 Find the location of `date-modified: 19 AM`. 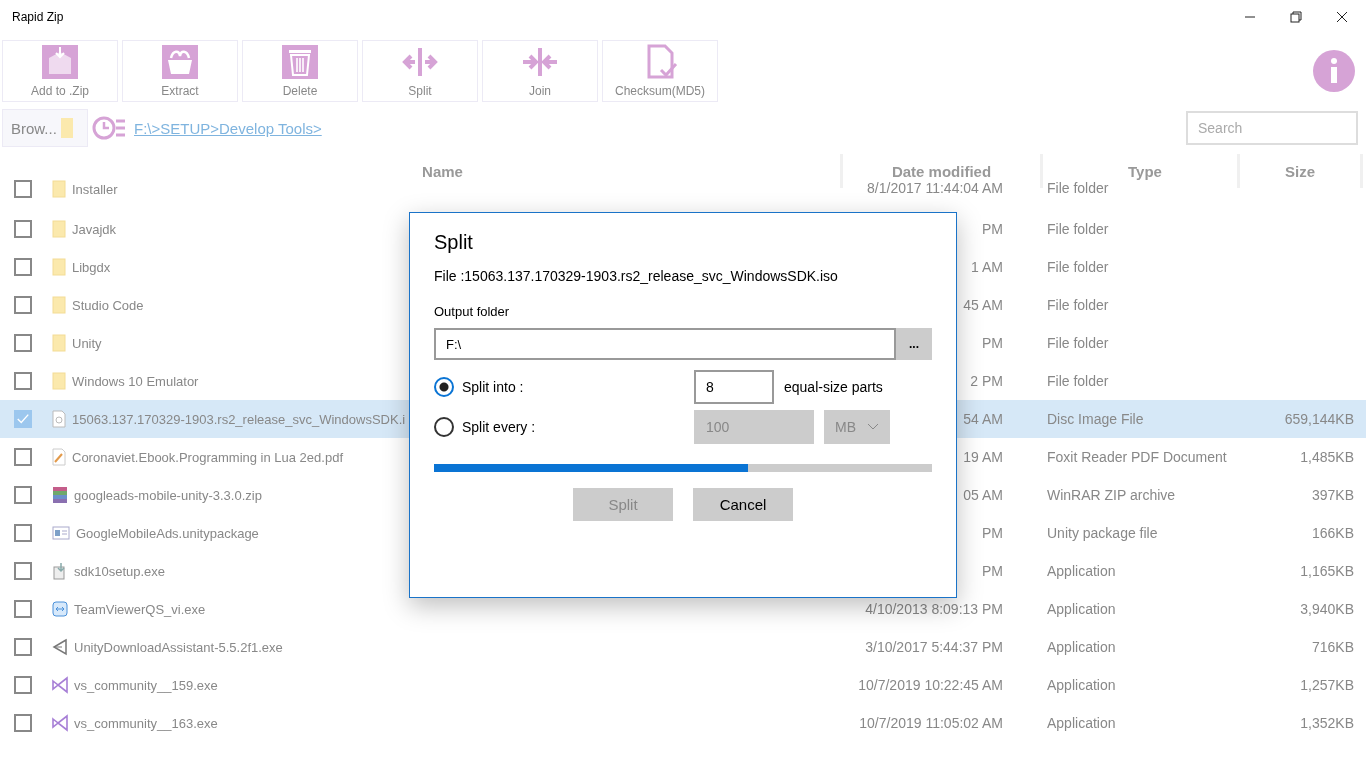

date-modified: 19 AM is located at coordinates (983, 457).